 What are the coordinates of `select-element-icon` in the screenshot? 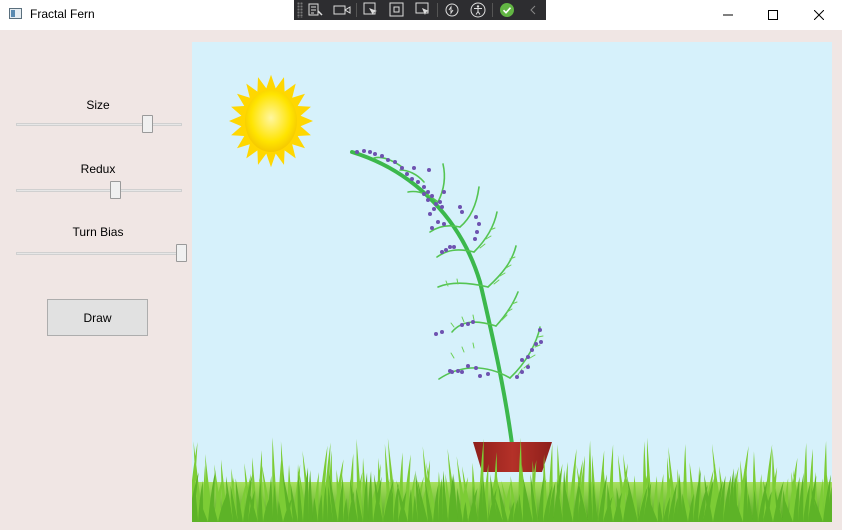 It's located at (371, 10).